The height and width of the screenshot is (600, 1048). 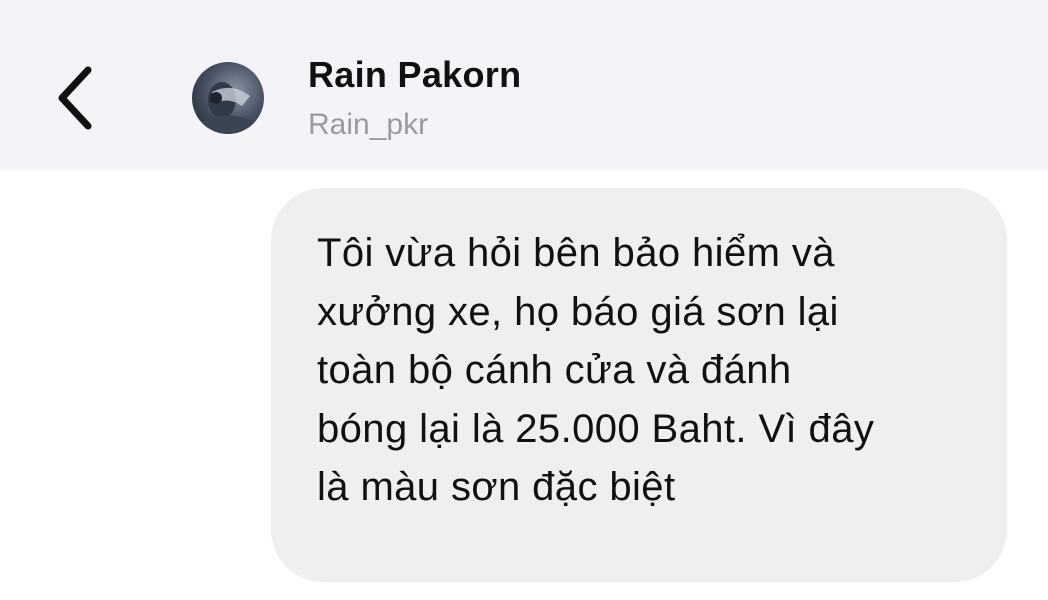 What do you see at coordinates (75, 98) in the screenshot?
I see `chevron-left-icon` at bounding box center [75, 98].